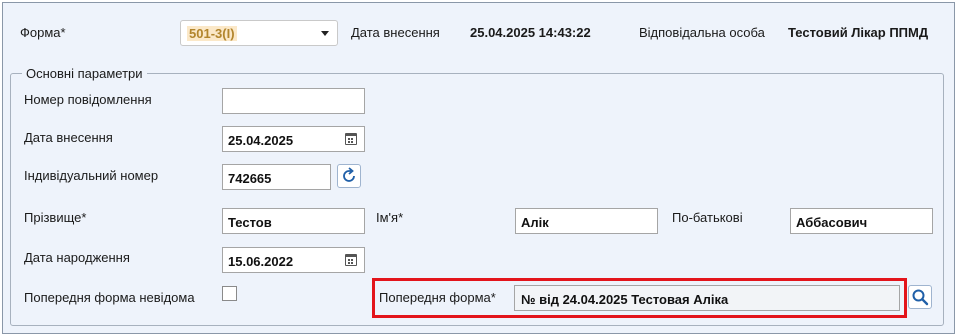  I want to click on prev-form-unknown-checkbox, so click(229, 293).